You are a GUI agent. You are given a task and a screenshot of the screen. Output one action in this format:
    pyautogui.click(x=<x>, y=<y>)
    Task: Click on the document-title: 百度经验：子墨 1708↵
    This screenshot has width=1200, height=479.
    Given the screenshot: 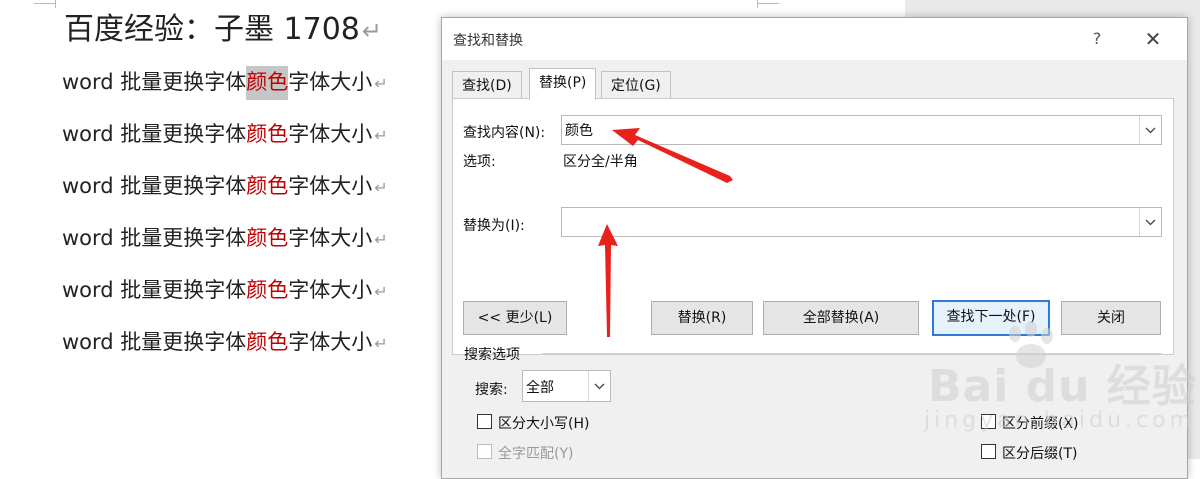 What is the action you would take?
    pyautogui.click(x=223, y=30)
    